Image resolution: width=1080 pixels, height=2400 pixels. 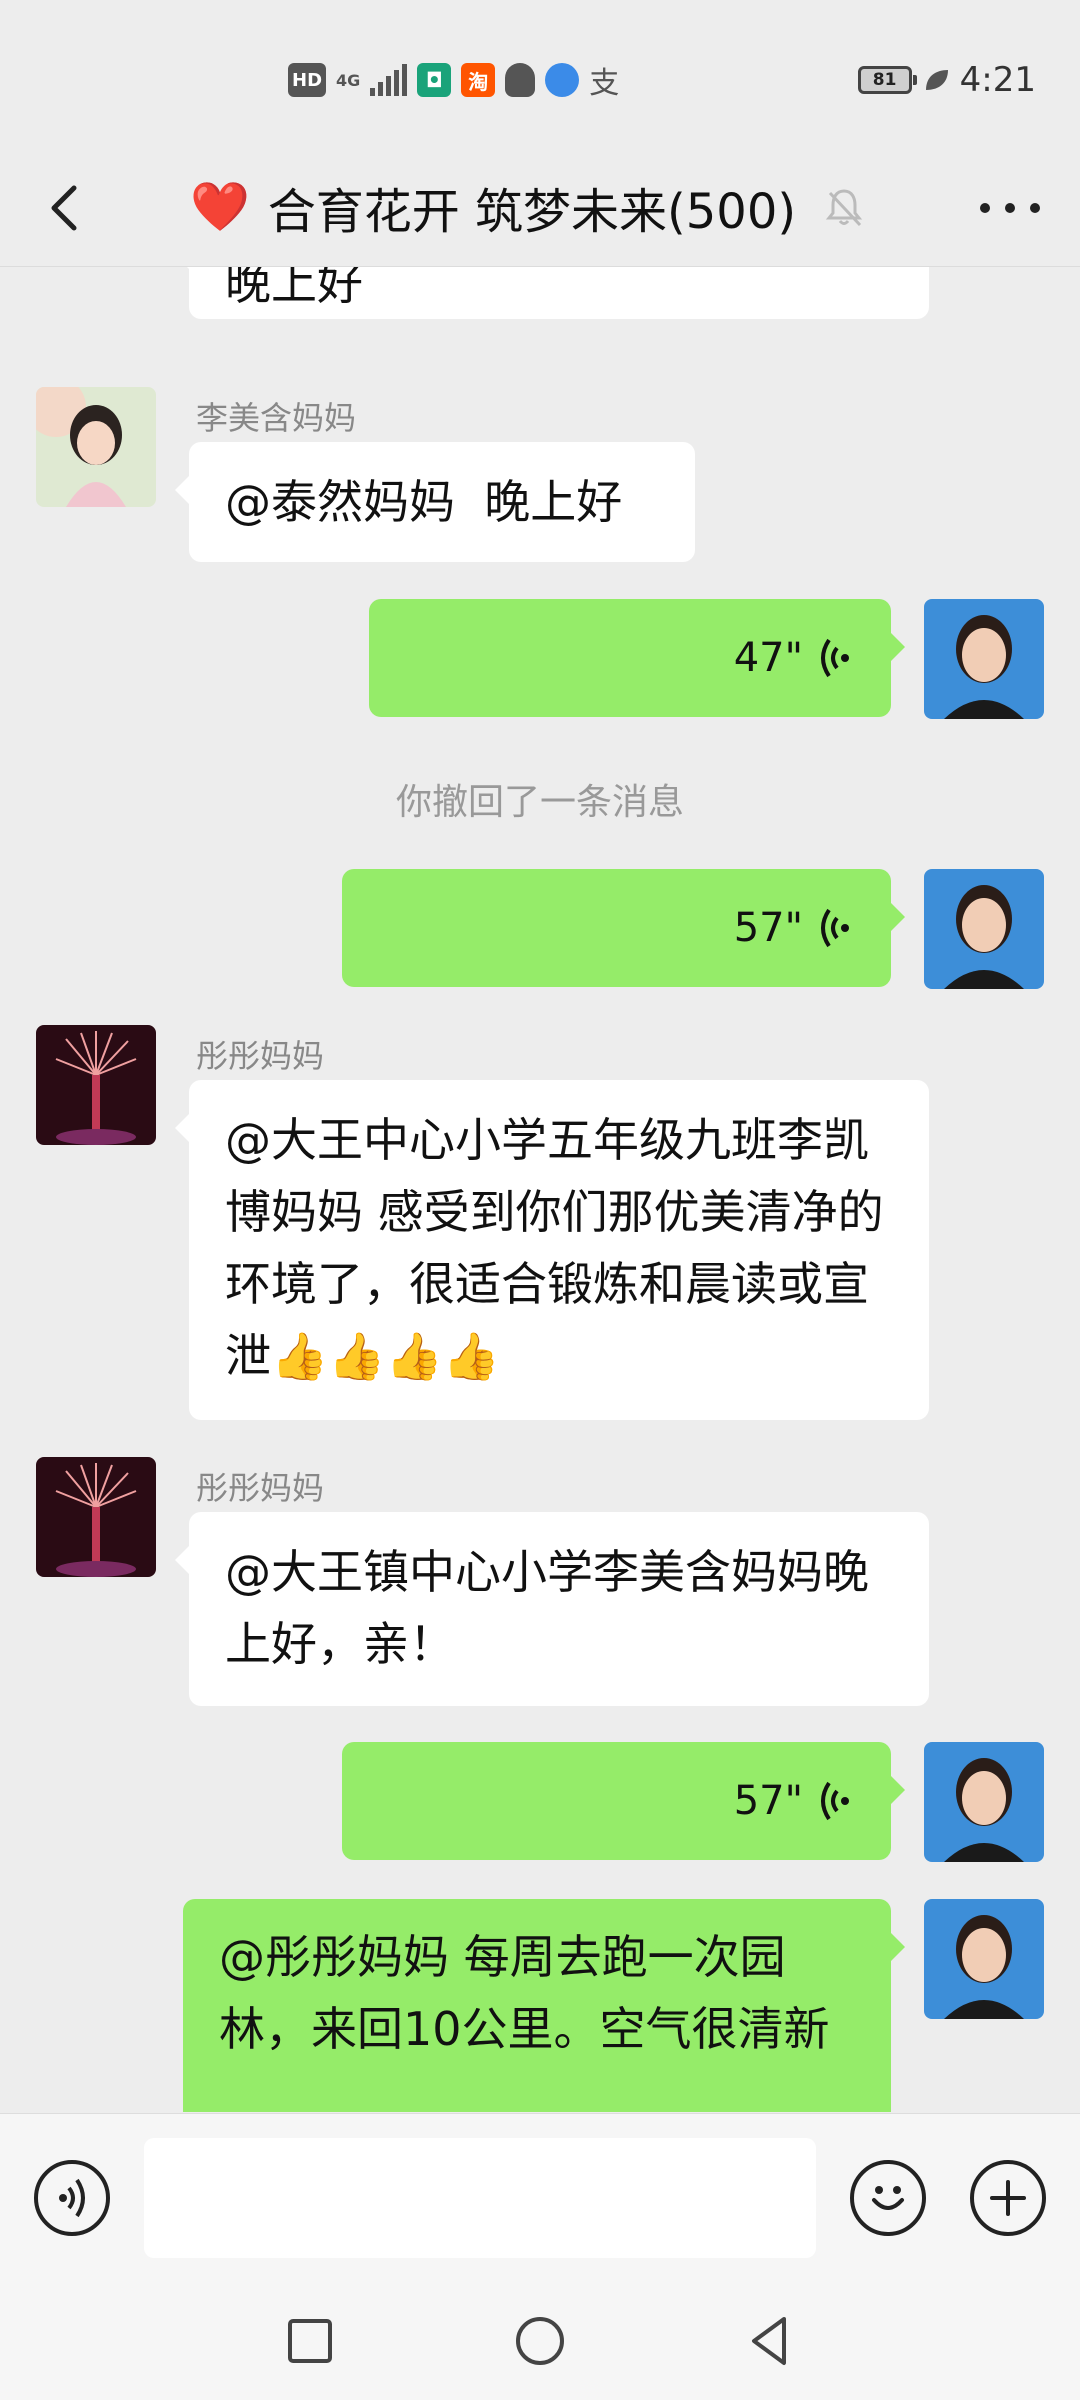 I want to click on chat-title: 合育花开 筑梦未来(500), so click(x=532, y=212).